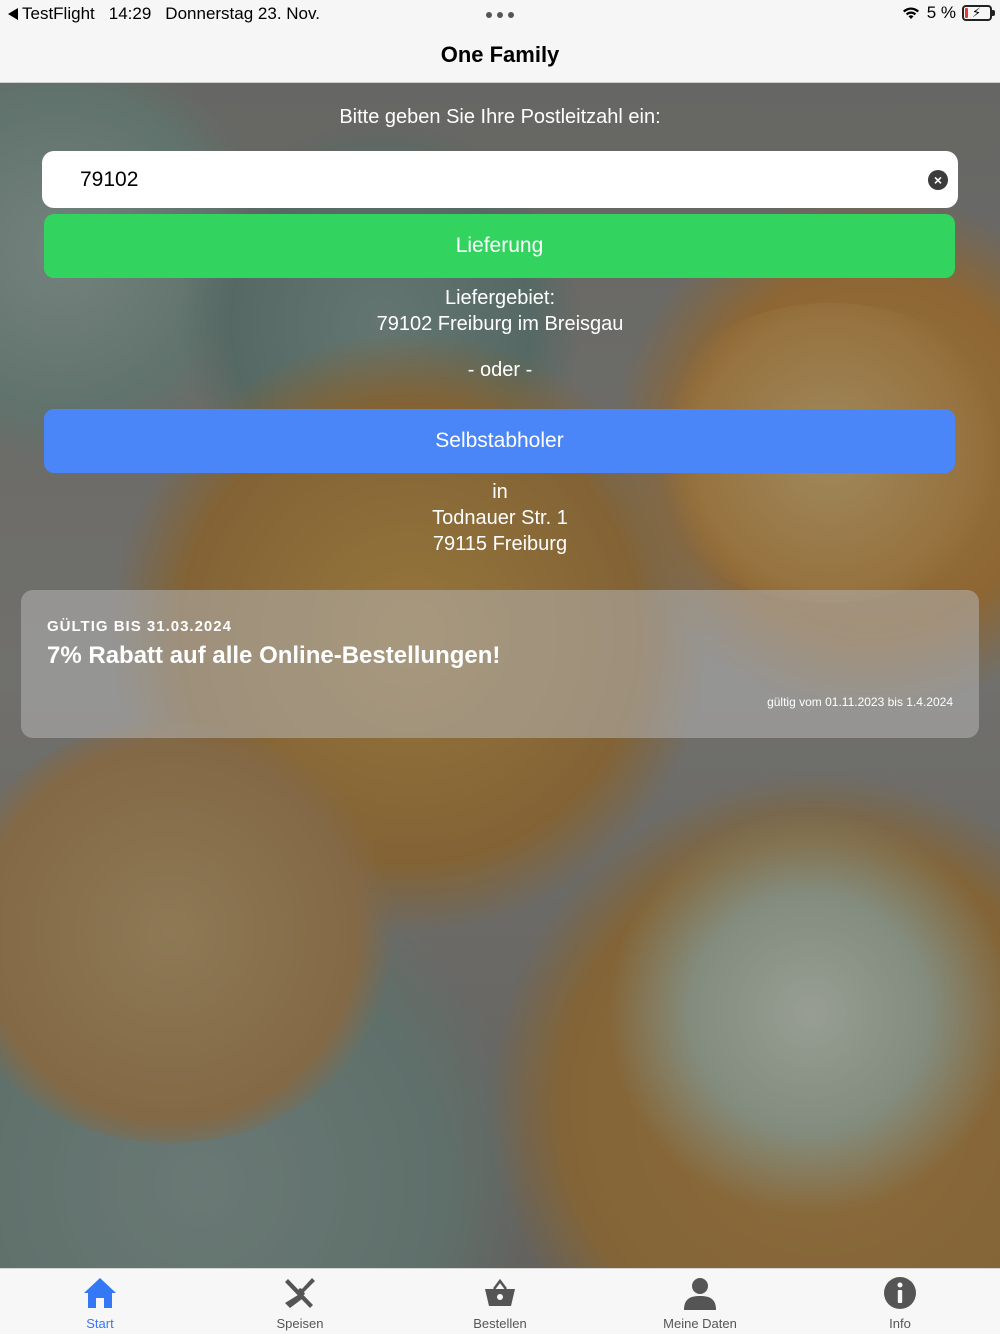 The image size is (1000, 1334). I want to click on page-title: One Family, so click(500, 54).